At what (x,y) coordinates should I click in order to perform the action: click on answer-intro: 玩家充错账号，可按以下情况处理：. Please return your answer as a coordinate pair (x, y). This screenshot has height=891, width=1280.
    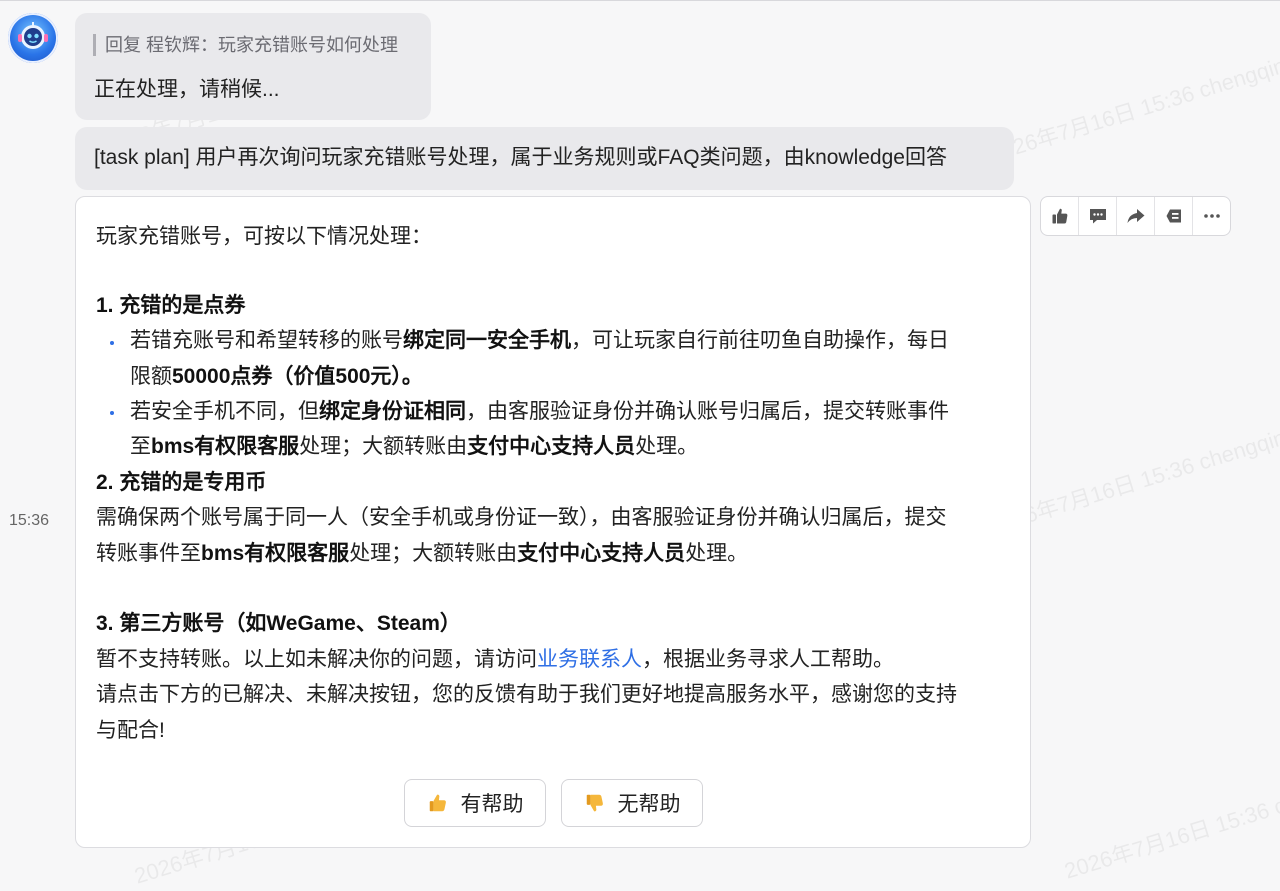
    Looking at the image, I should click on (264, 236).